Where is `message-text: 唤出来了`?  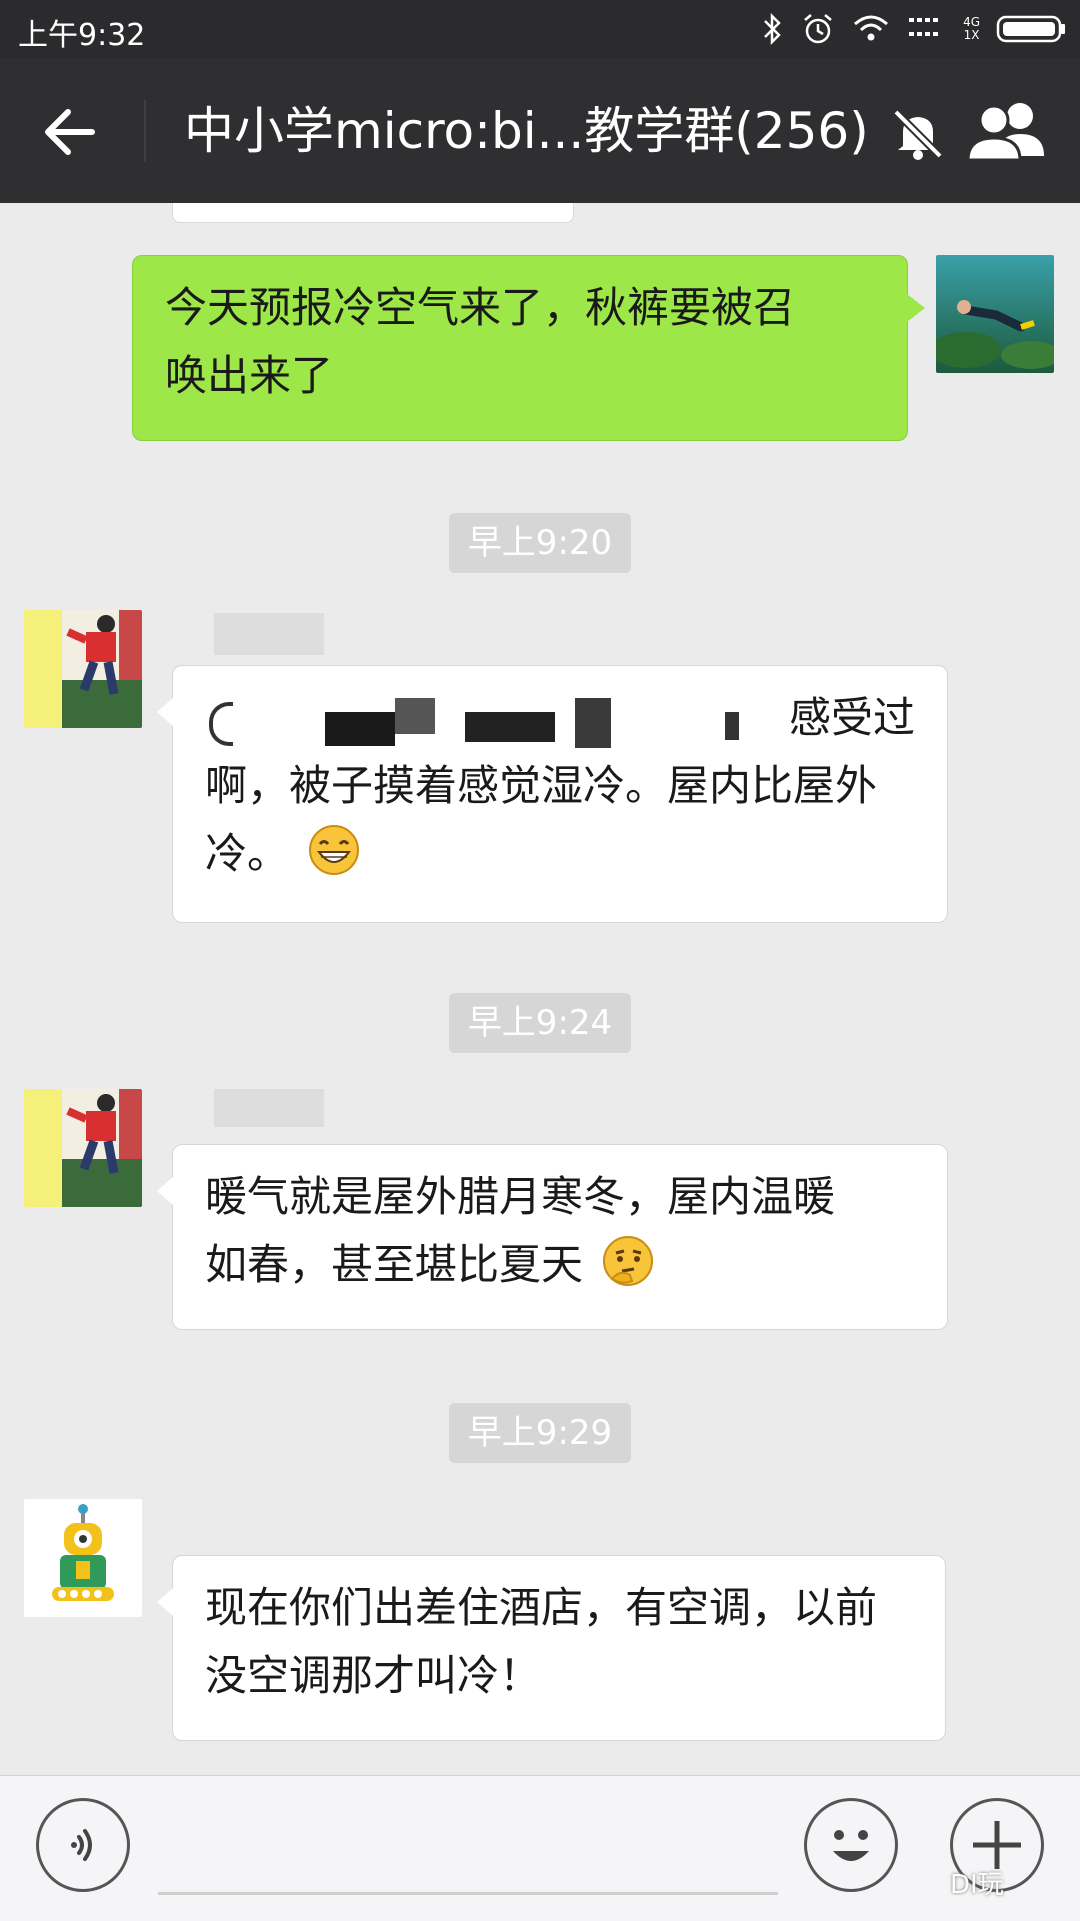 message-text: 唤出来了 is located at coordinates (249, 375).